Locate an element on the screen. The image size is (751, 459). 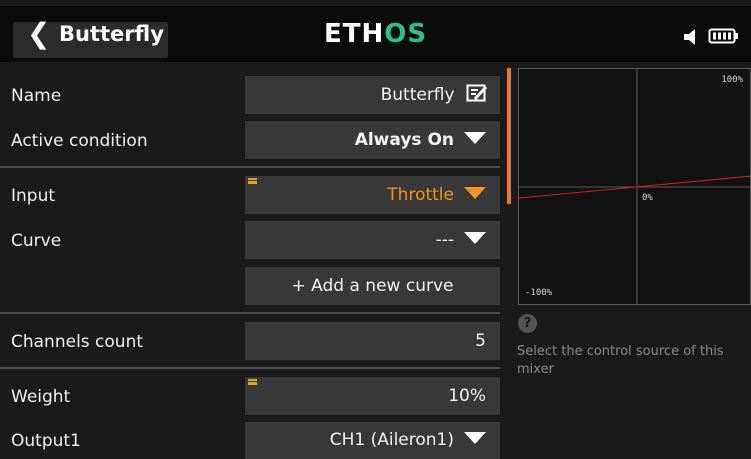
input-label: Input is located at coordinates (33, 196).